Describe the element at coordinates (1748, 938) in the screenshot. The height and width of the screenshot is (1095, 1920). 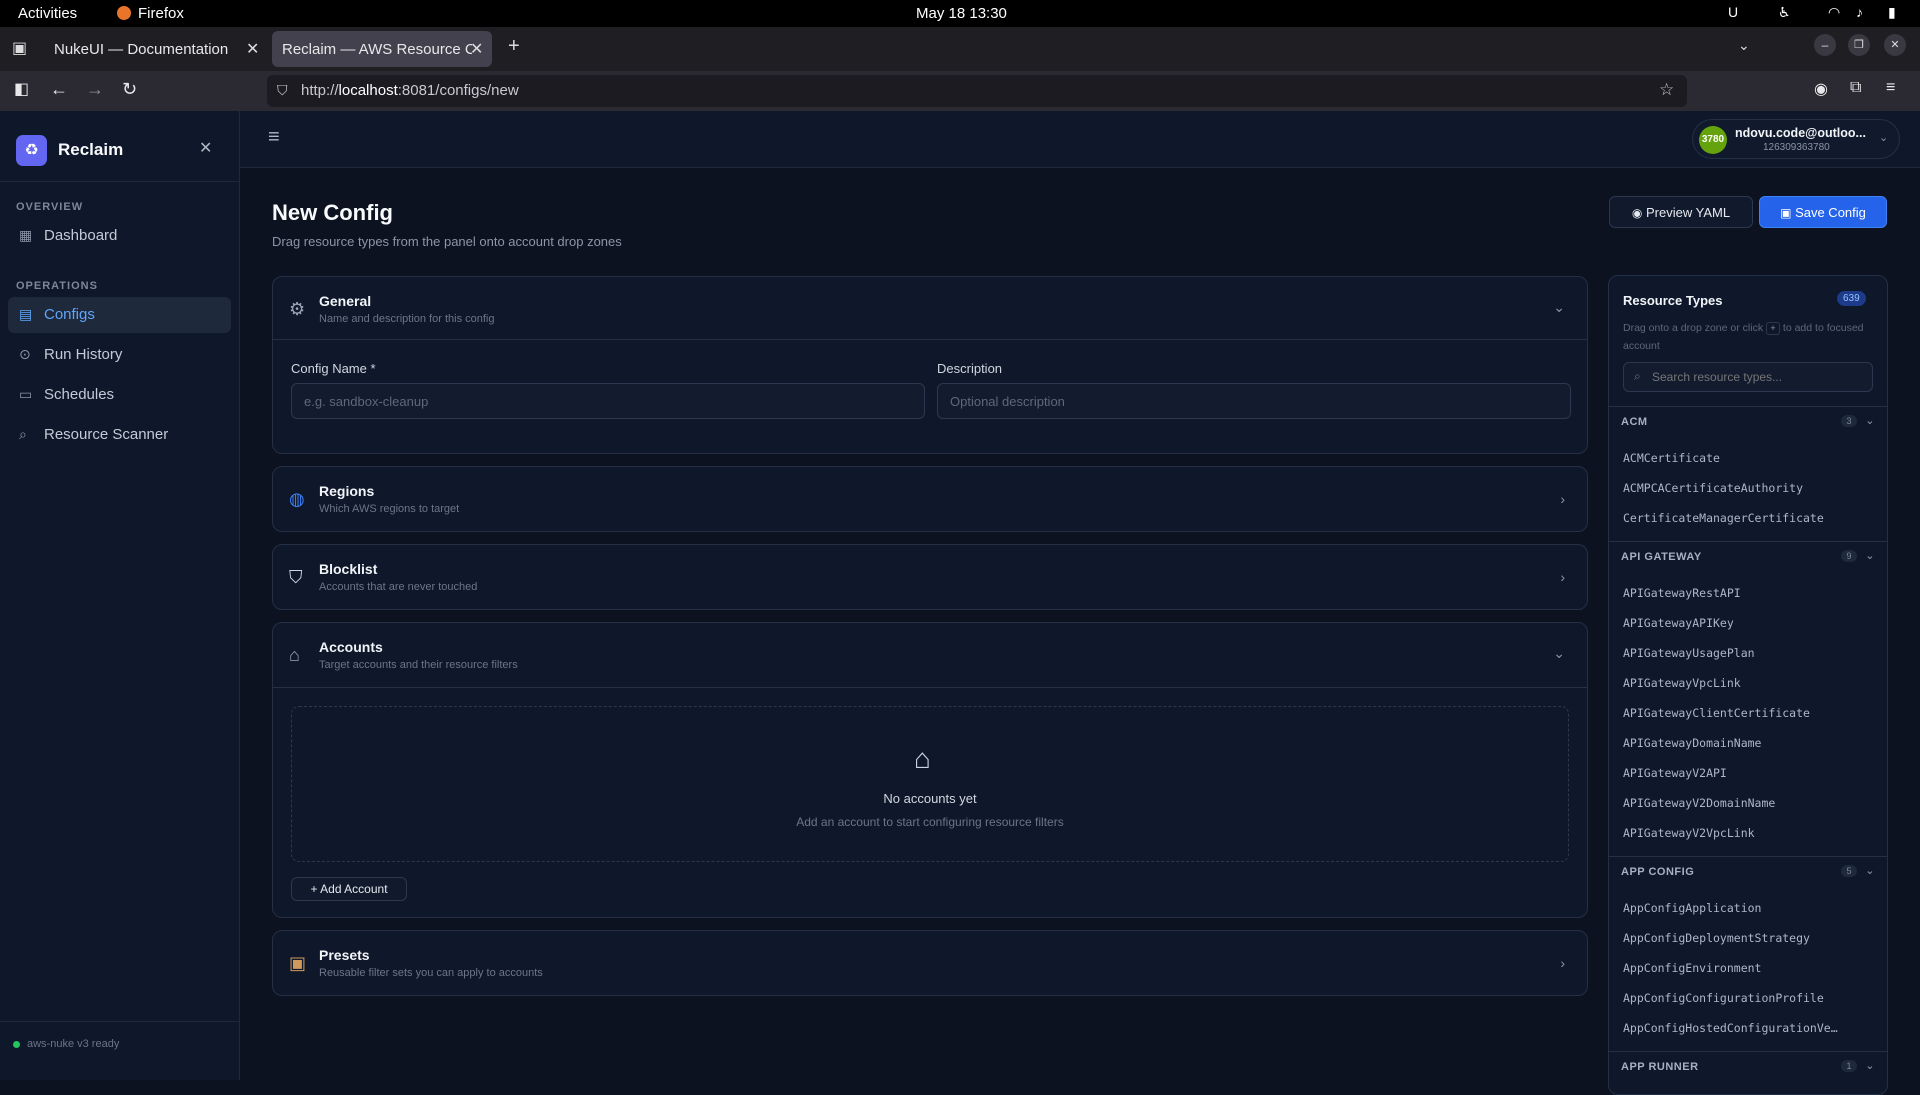
I see `resource-item: AppConfigDeploymentStrategy` at that location.